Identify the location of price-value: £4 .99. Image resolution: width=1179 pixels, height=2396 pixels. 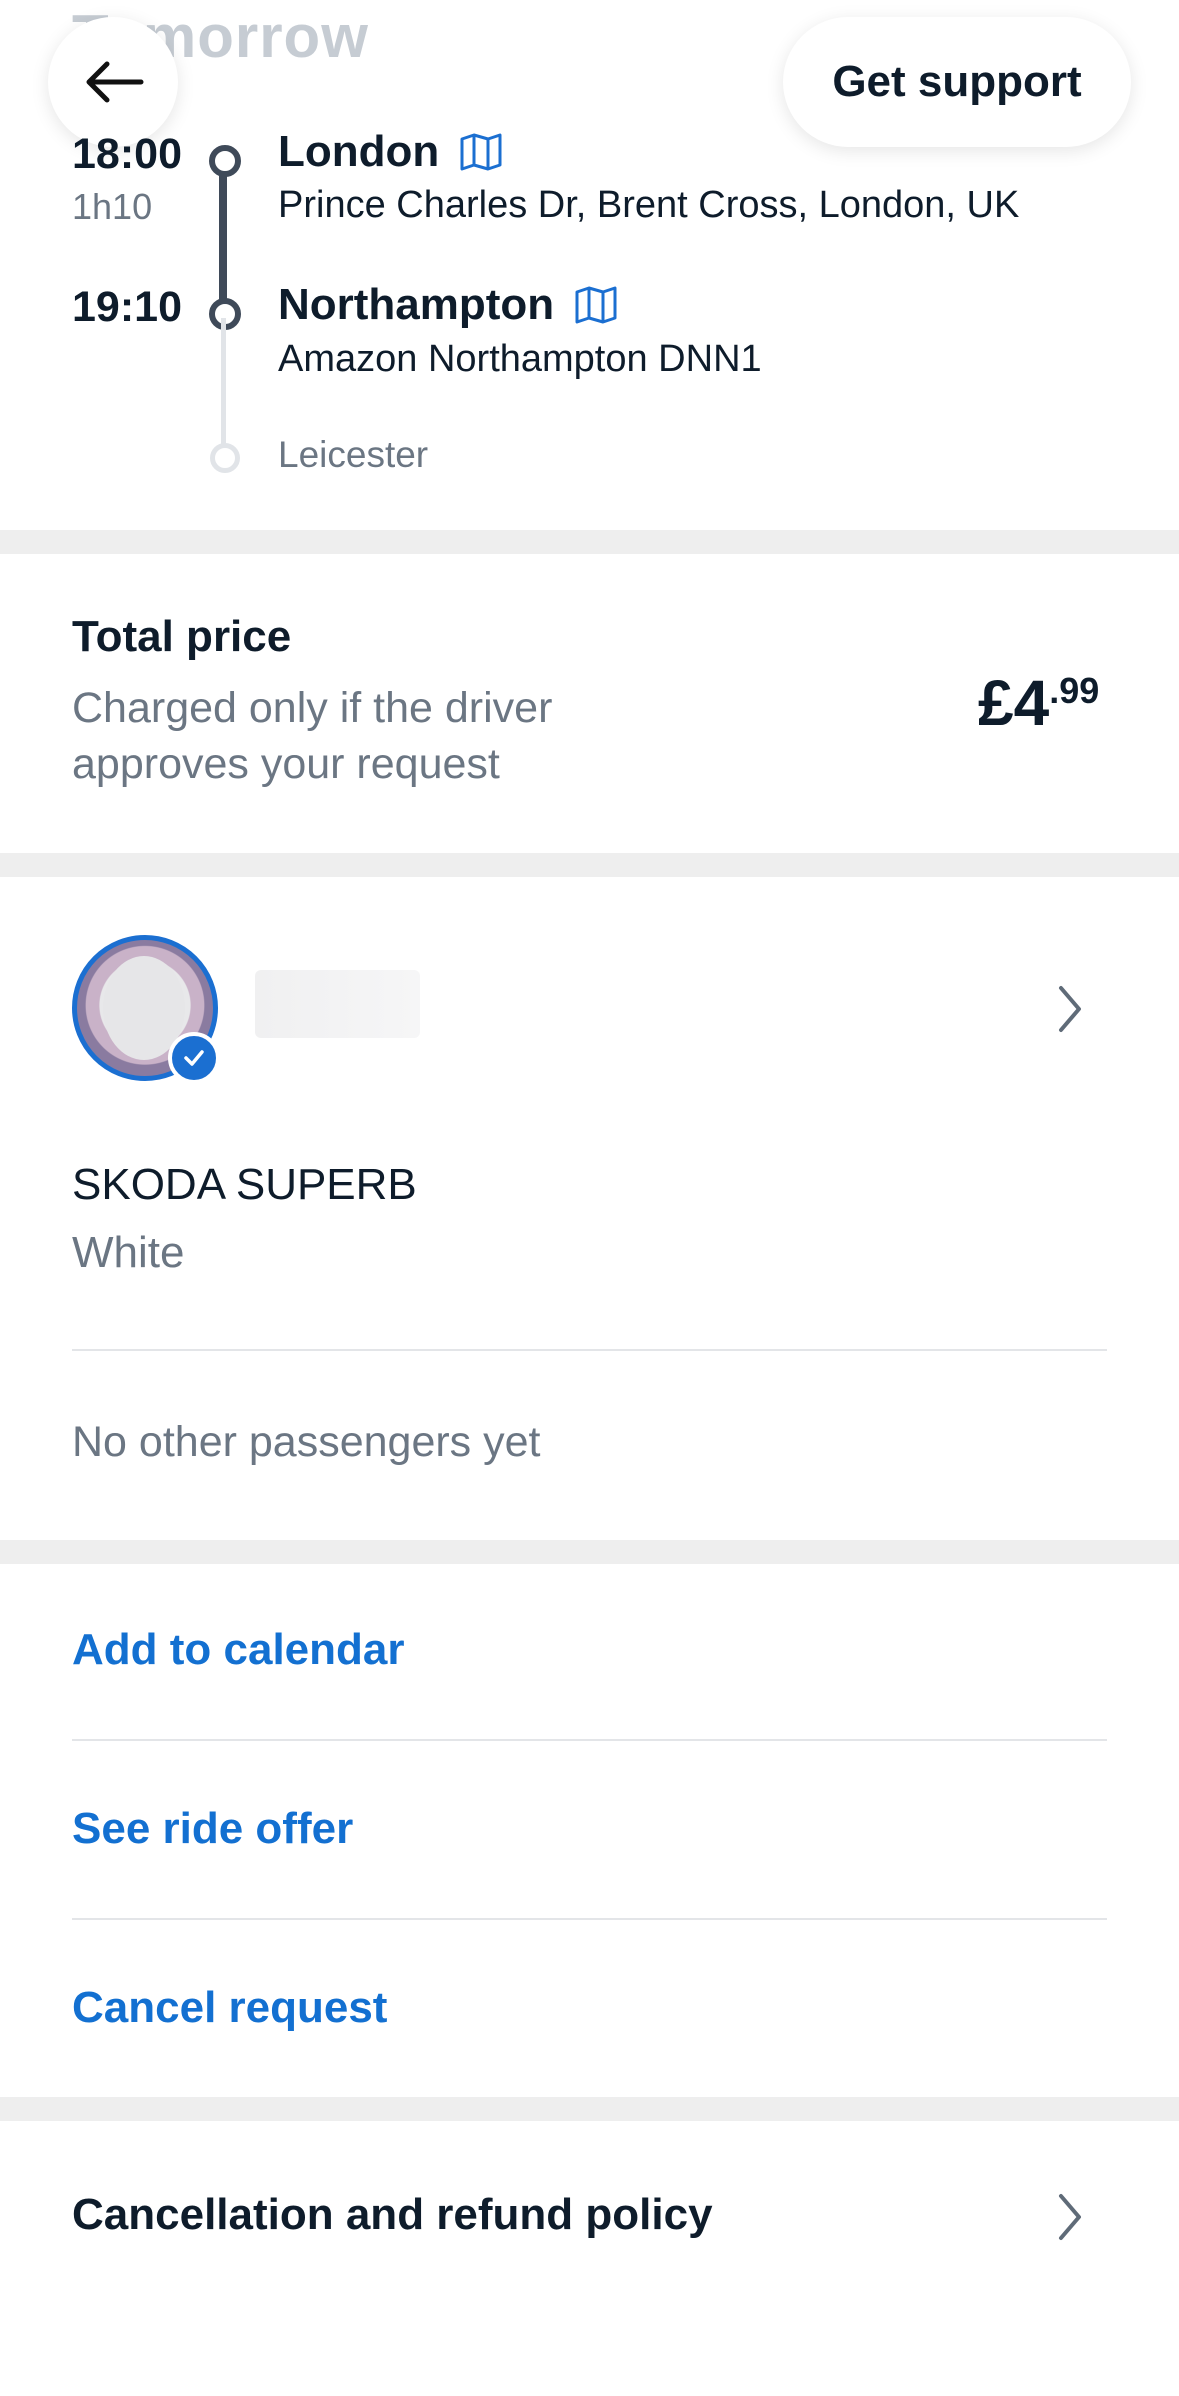
(1038, 703).